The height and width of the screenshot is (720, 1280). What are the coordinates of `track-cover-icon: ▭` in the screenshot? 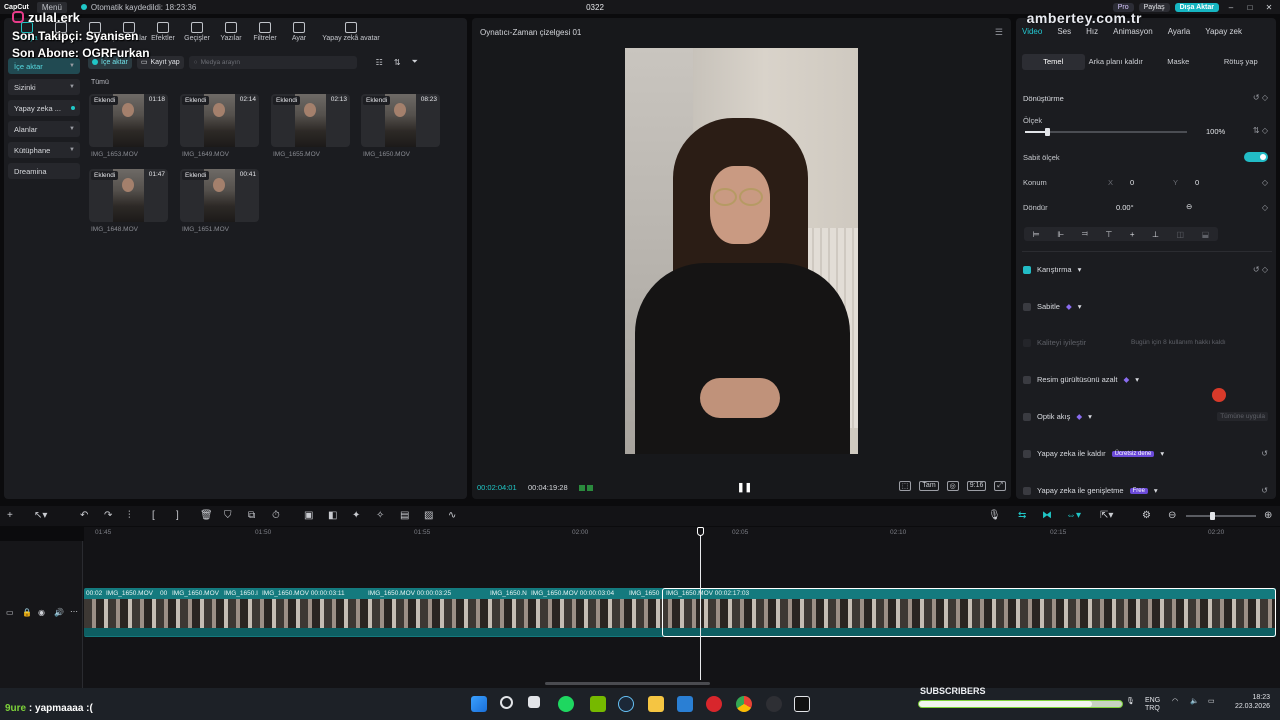 It's located at (10, 612).